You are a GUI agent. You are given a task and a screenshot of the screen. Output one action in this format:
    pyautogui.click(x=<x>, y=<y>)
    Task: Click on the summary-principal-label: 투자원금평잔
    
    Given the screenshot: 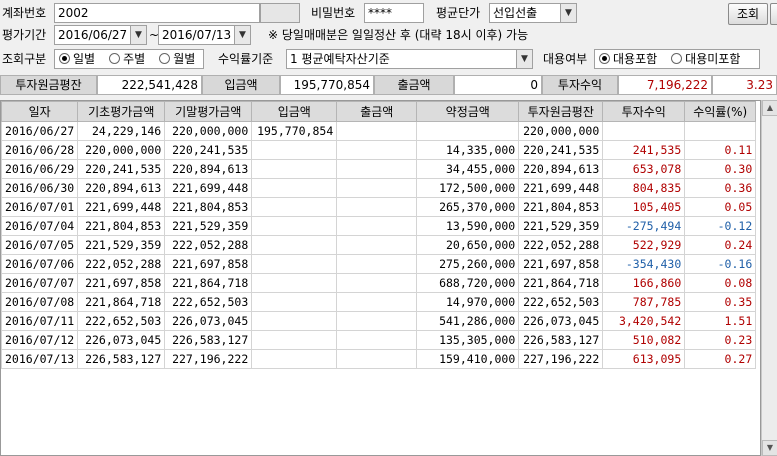 What is the action you would take?
    pyautogui.click(x=48, y=85)
    